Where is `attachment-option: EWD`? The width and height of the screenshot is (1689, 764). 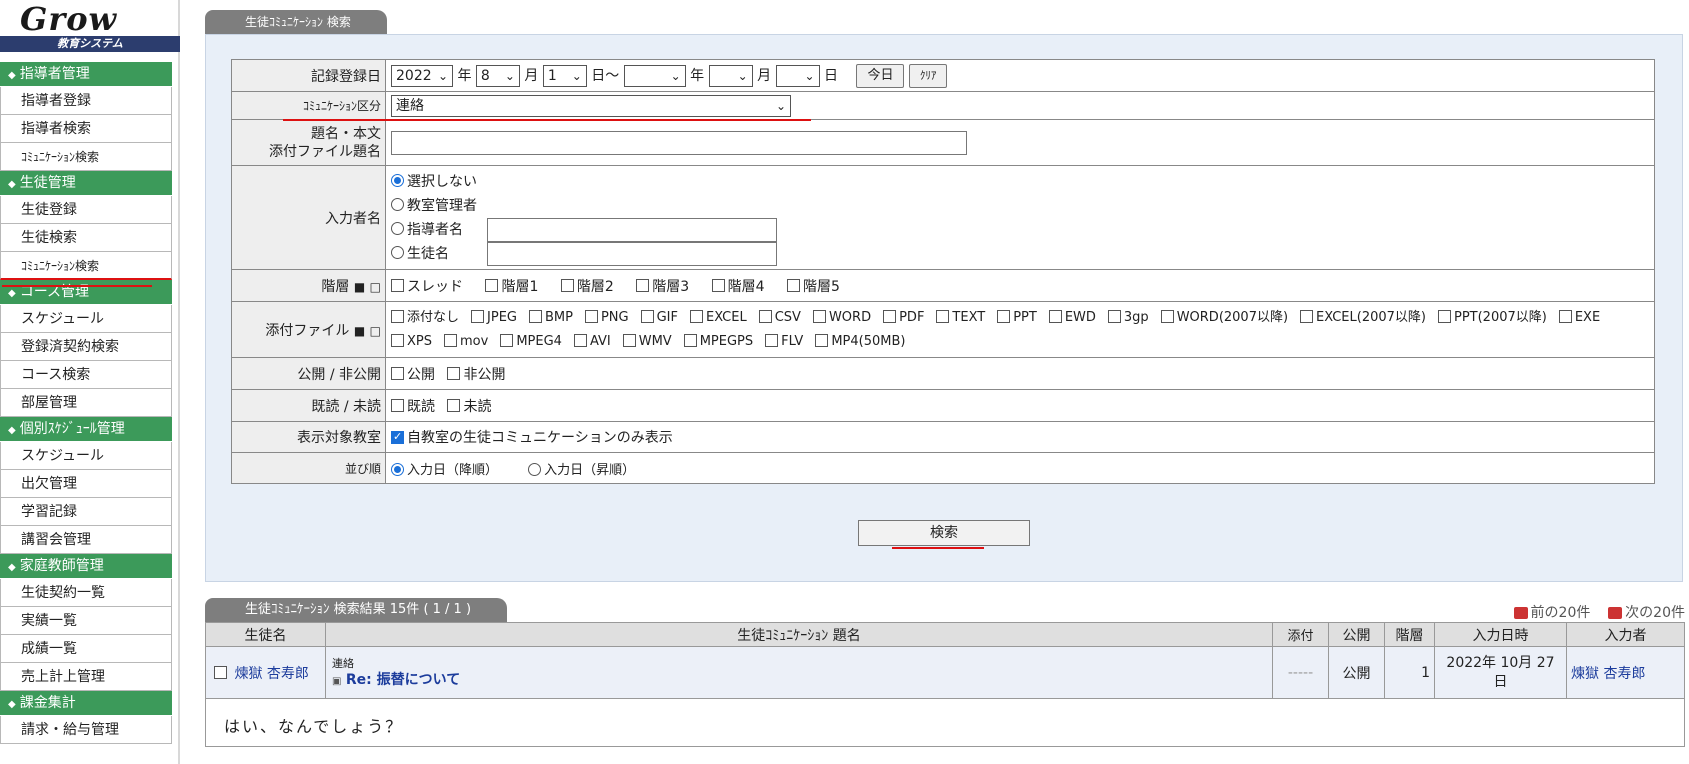
attachment-option: EWD is located at coordinates (1072, 318).